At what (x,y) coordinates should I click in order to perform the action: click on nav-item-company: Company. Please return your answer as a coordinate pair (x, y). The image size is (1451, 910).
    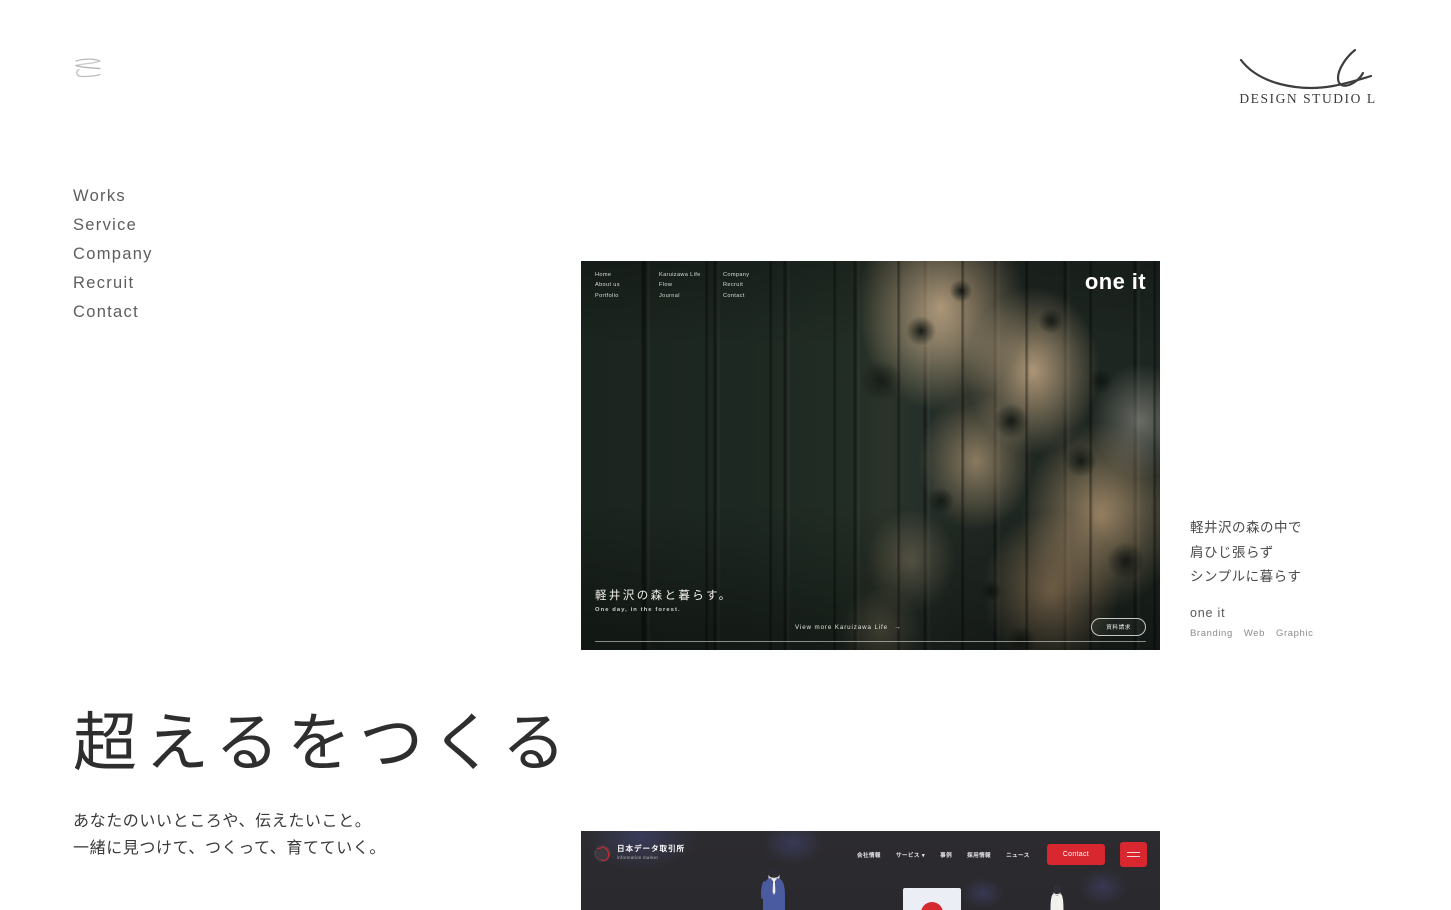
    Looking at the image, I should click on (203, 254).